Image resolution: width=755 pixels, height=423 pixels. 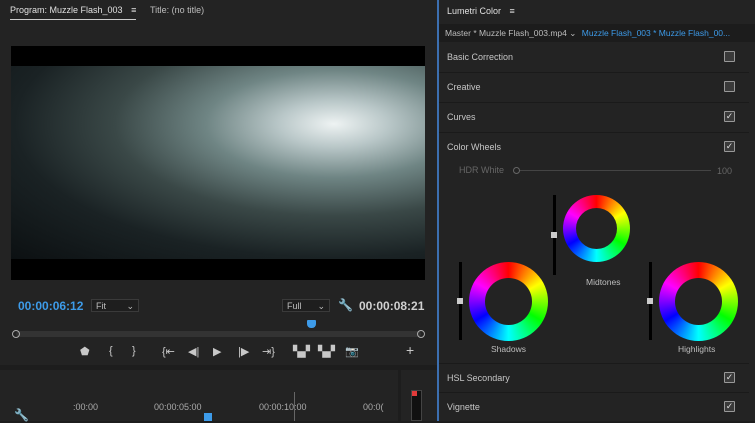 I want to click on ruler-label: :00:00, so click(x=86, y=407).